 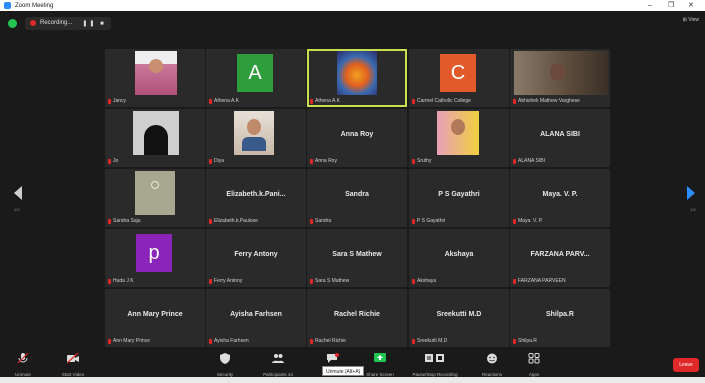 What do you see at coordinates (256, 198) in the screenshot?
I see `participant-tile: Elizabeth.k.Pani... Elizabeth.k.Paulose` at bounding box center [256, 198].